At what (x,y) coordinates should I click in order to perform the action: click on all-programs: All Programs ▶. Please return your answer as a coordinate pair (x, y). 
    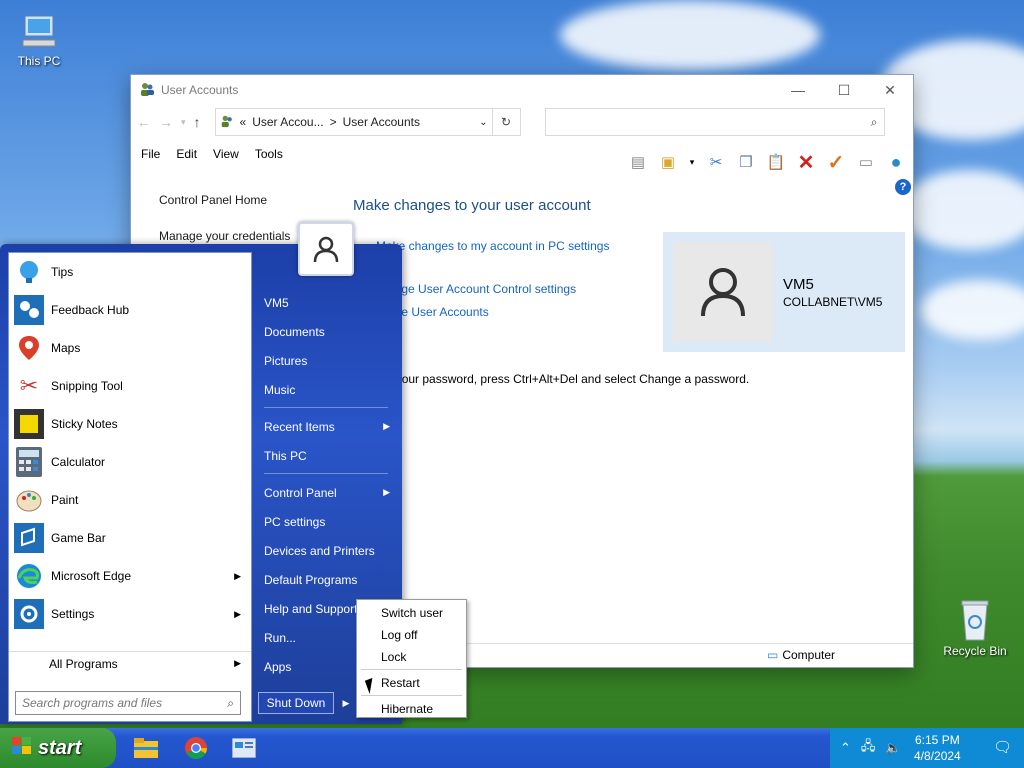
    Looking at the image, I should click on (130, 663).